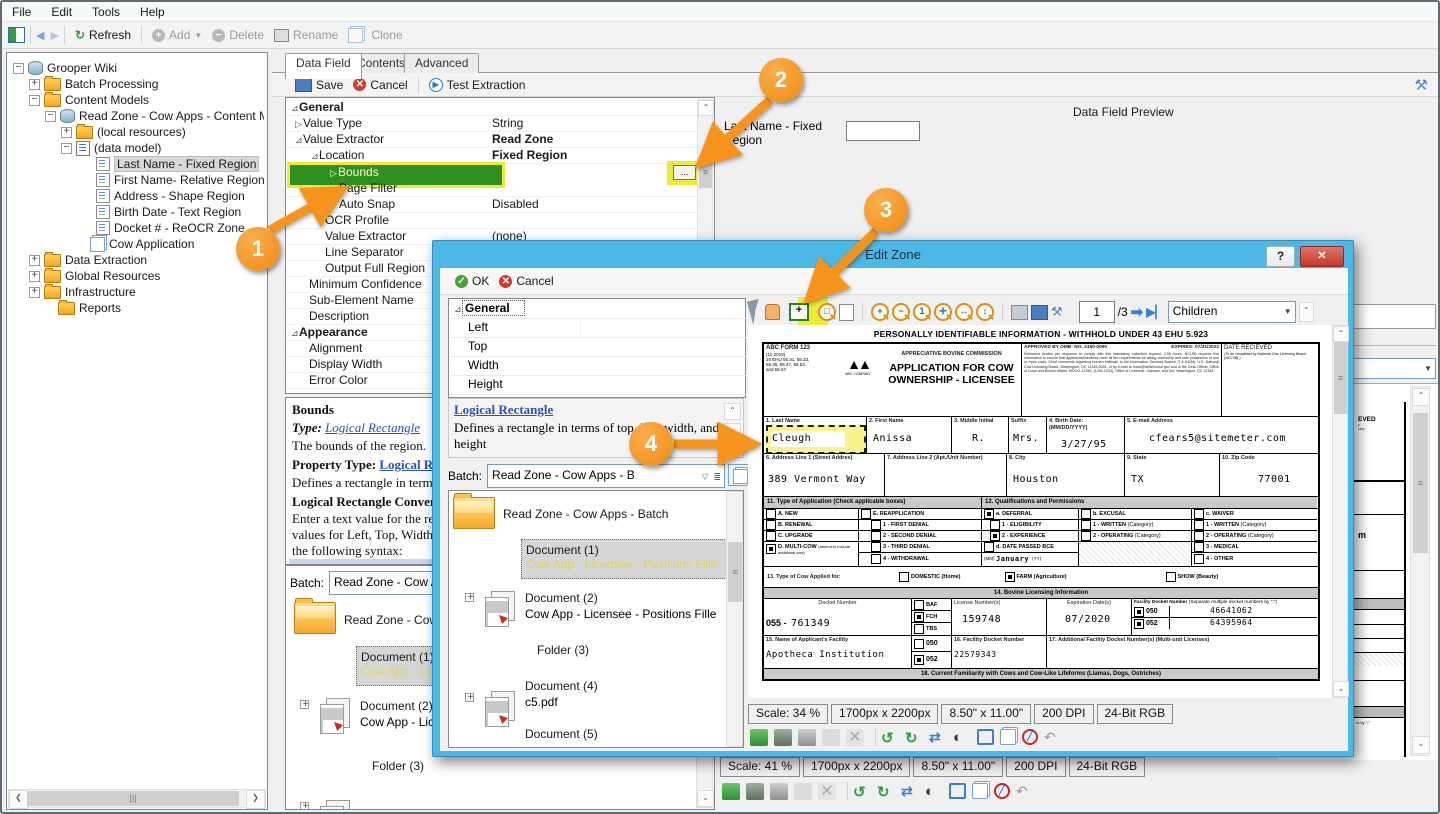 The image size is (1440, 814). What do you see at coordinates (1280, 256) in the screenshot?
I see `dialog-help-button: ?` at bounding box center [1280, 256].